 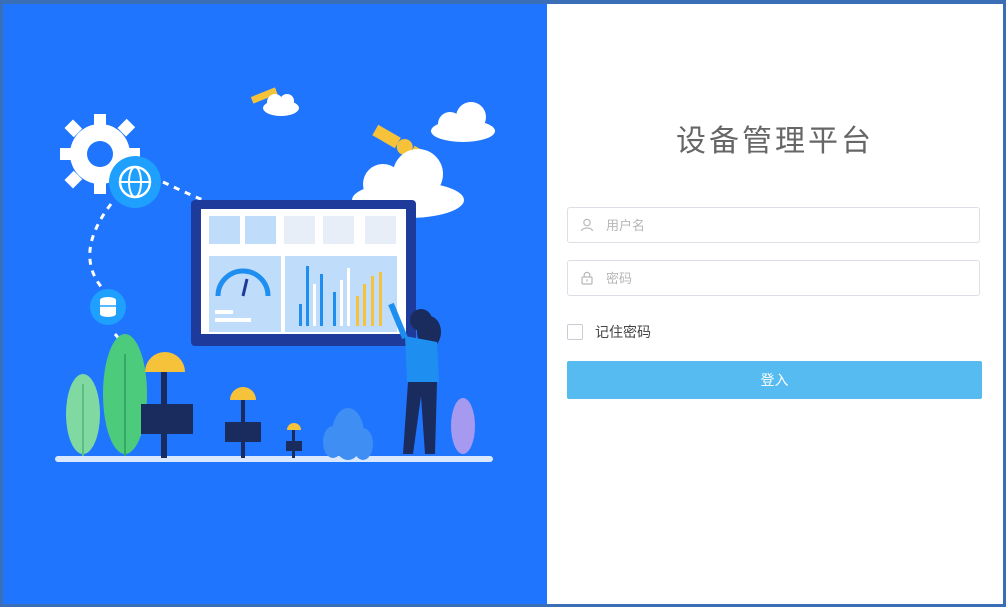 I want to click on remember-password: 记住密码, so click(x=609, y=332).